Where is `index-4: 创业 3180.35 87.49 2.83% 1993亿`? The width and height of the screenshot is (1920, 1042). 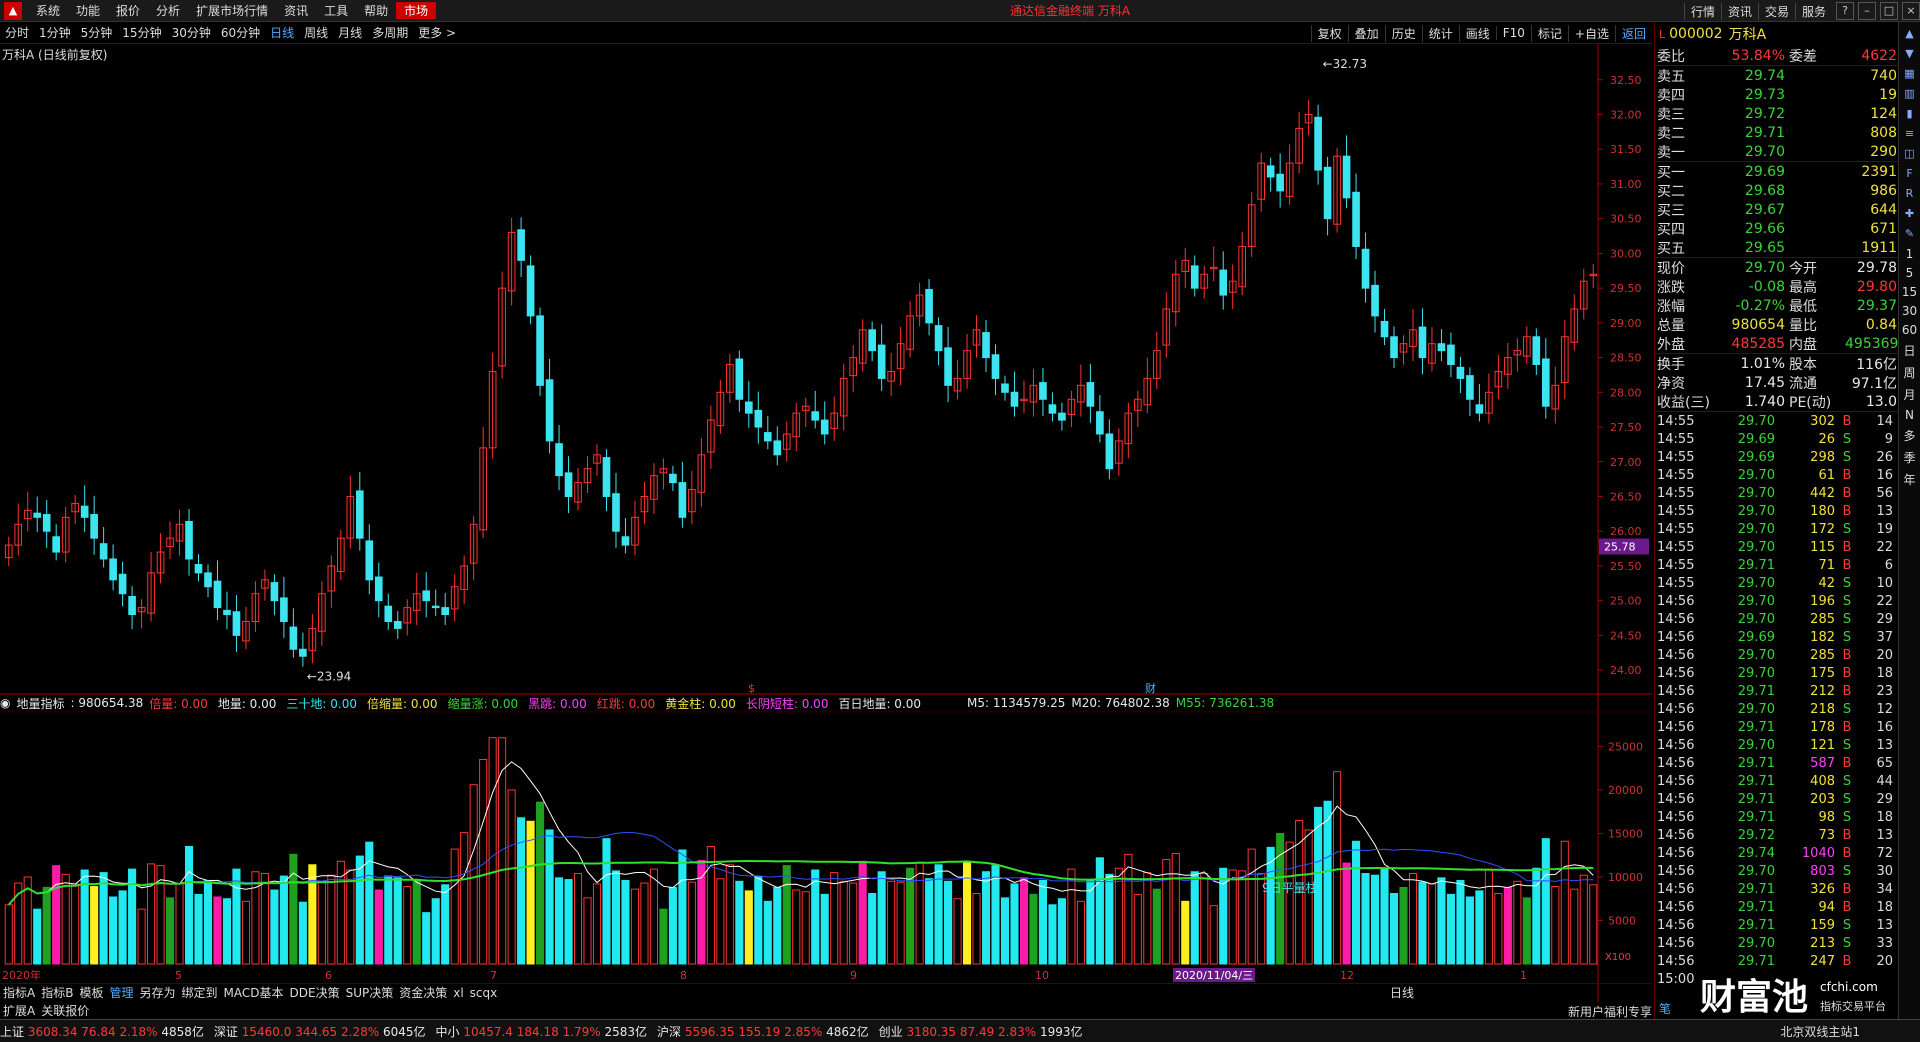 index-4: 创业 3180.35 87.49 2.83% 1993亿 is located at coordinates (981, 1031).